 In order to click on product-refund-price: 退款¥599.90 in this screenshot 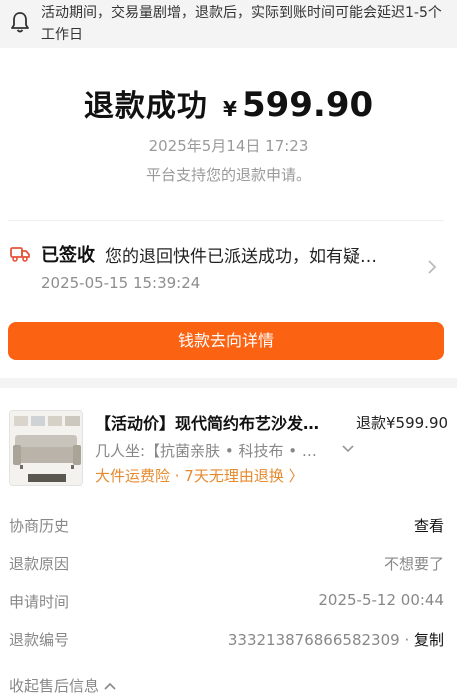, I will do `click(402, 423)`.